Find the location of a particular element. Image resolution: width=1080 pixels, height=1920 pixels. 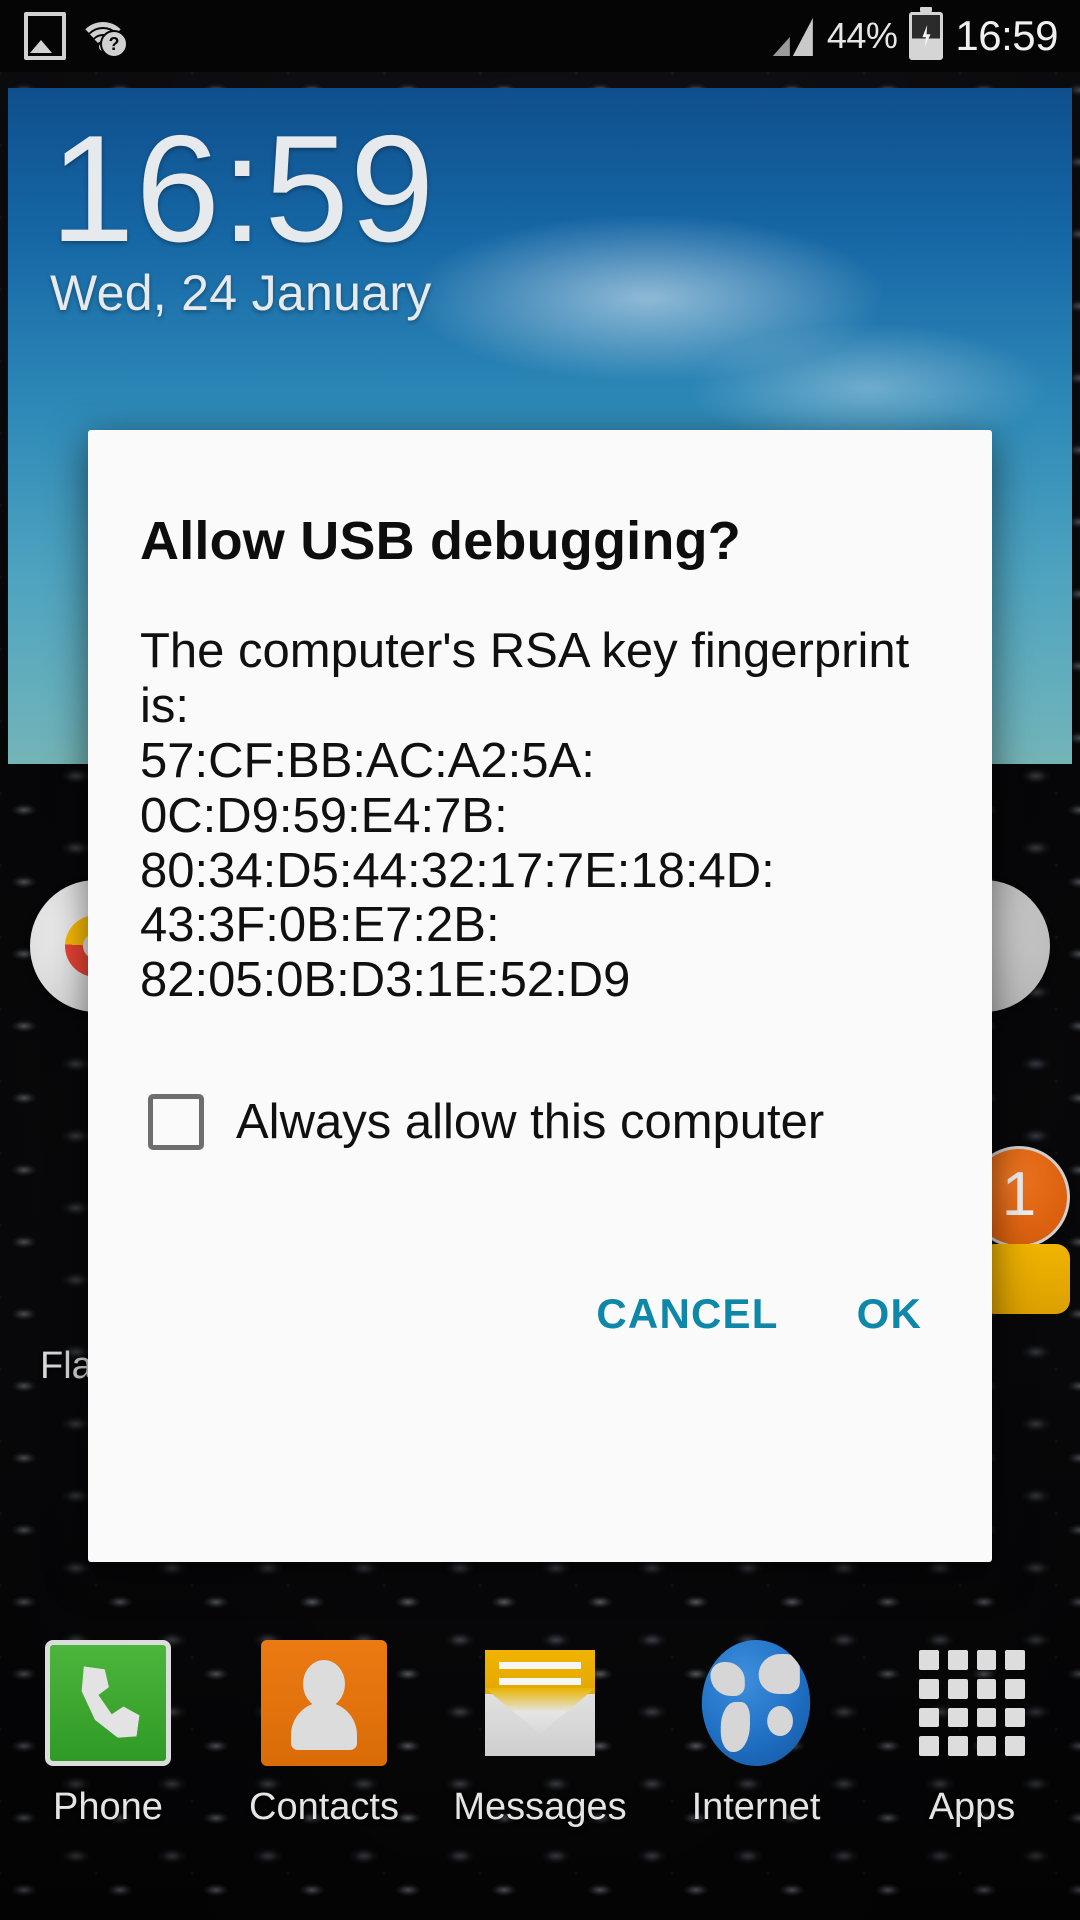

internet-globe-icon is located at coordinates (756, 1703).